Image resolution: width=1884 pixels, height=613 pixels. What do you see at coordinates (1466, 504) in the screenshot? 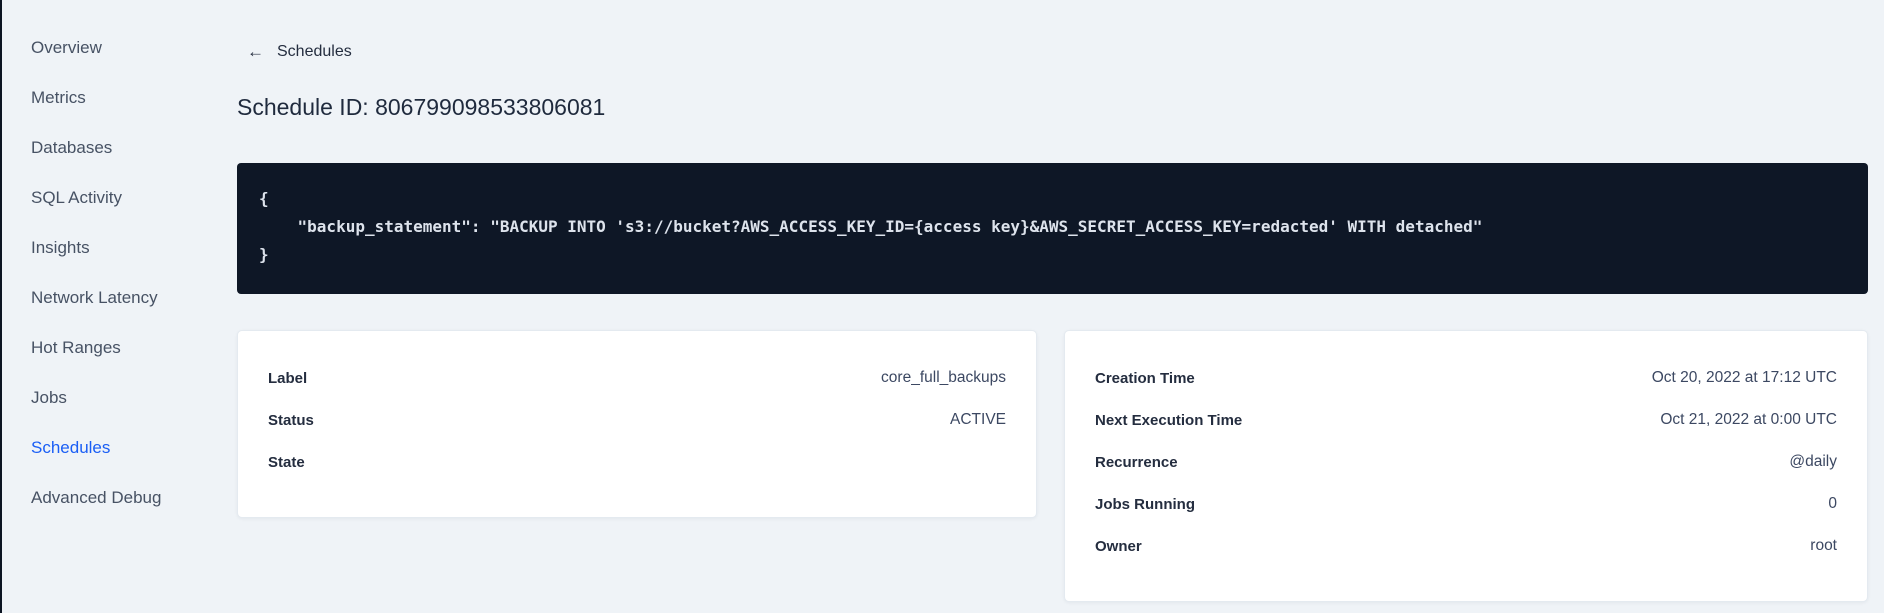
I see `detail-row-jobs-running: Jobs Running 0` at bounding box center [1466, 504].